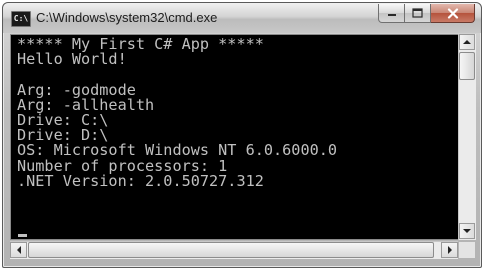 Image resolution: width=486 pixels, height=272 pixels. I want to click on maximize-button, so click(418, 13).